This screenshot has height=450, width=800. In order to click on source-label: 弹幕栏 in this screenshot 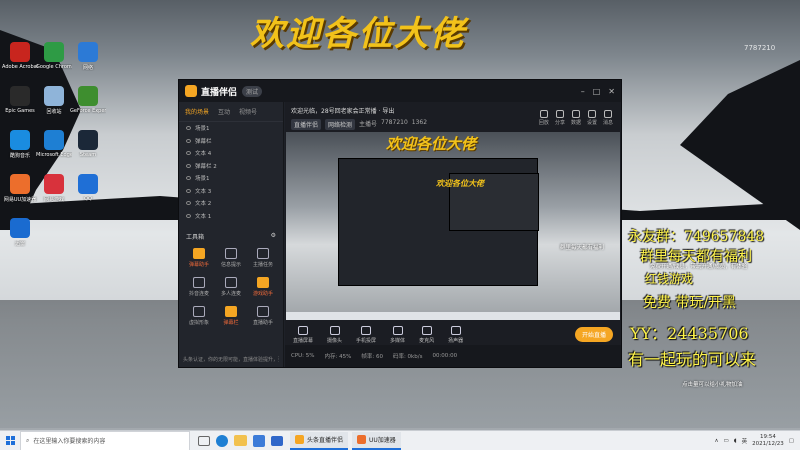, I will do `click(203, 141)`.